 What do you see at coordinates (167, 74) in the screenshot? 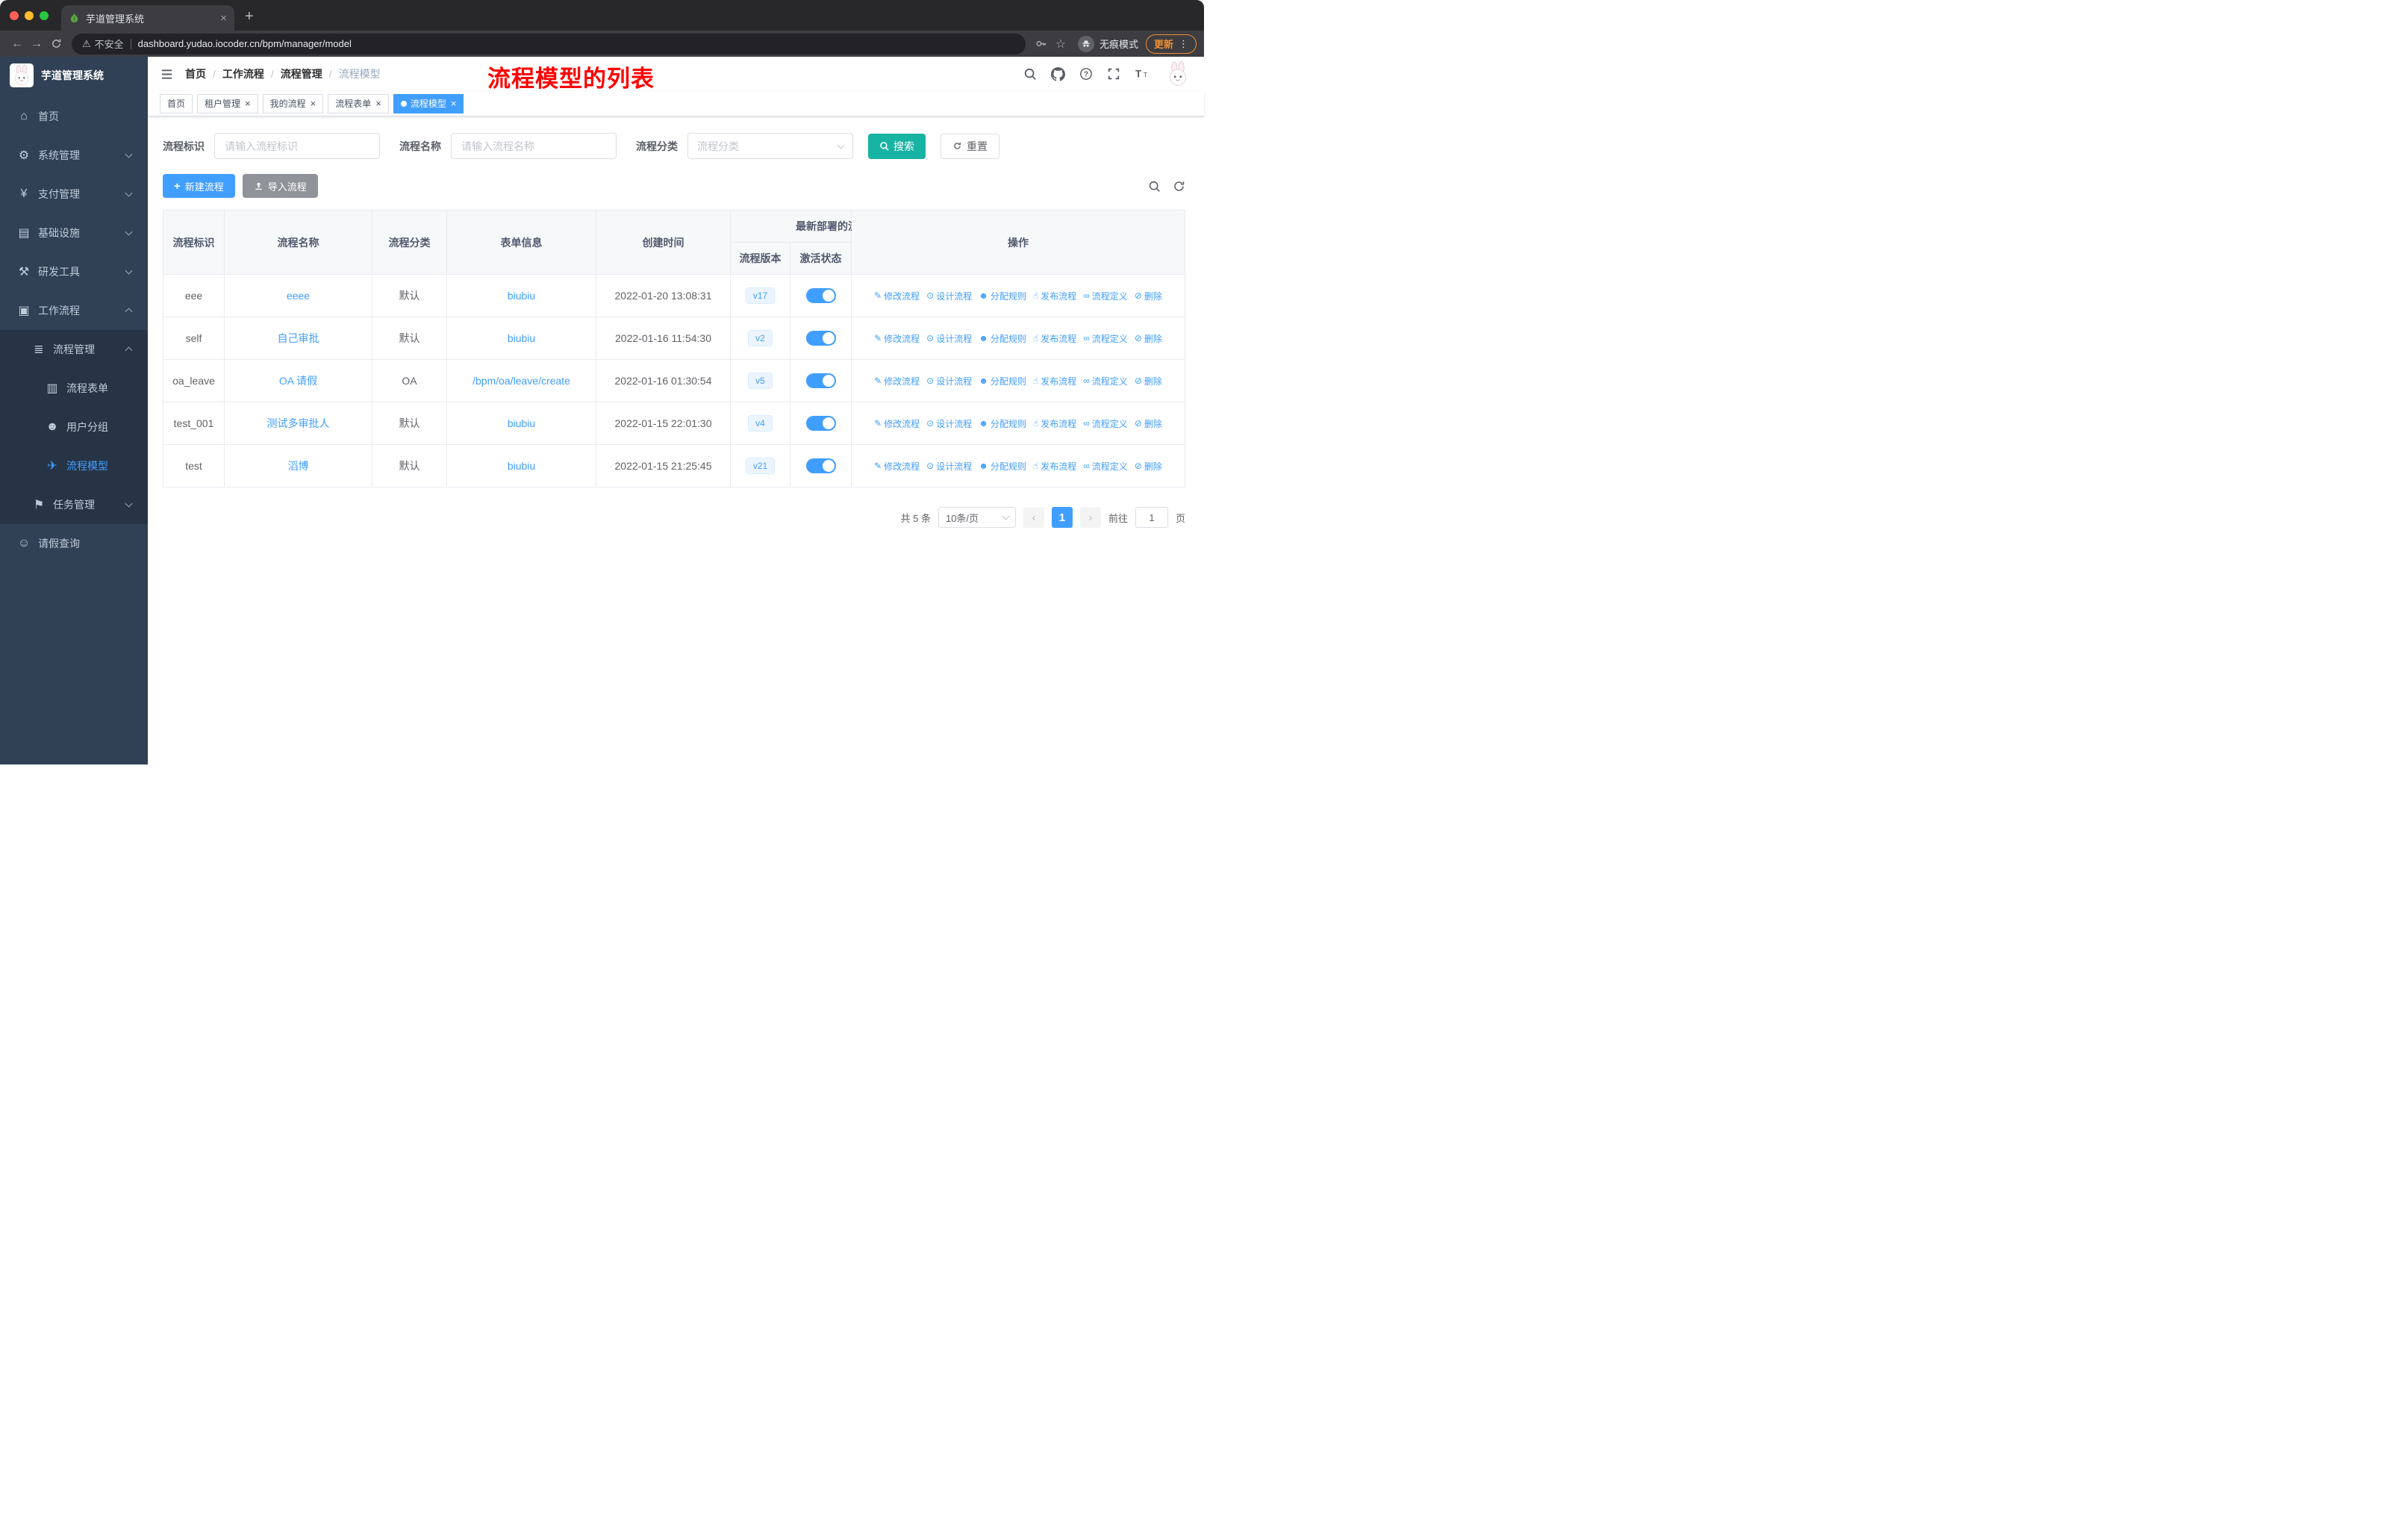
I see `hamburger-icon` at bounding box center [167, 74].